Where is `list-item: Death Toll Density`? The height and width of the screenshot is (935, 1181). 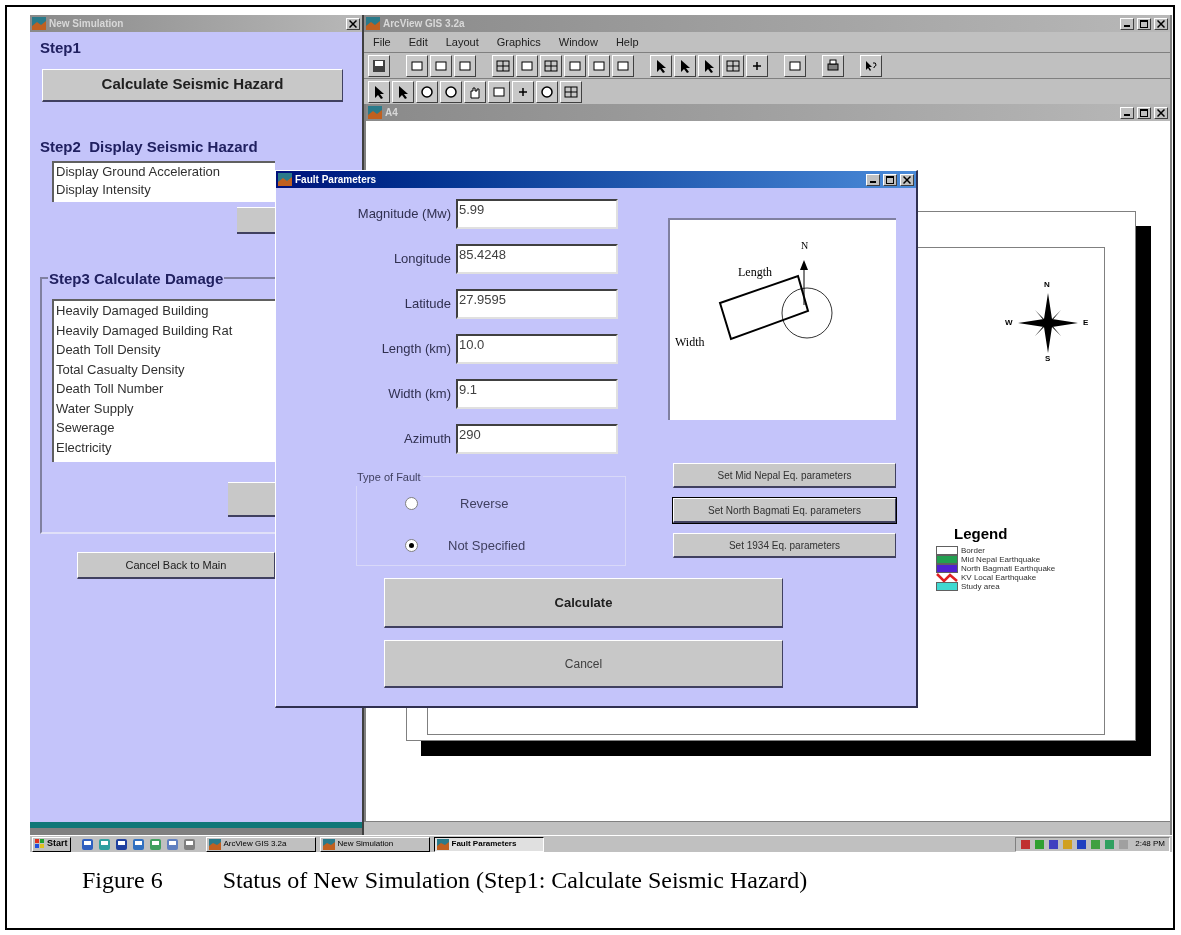
list-item: Death Toll Density is located at coordinates (166, 350).